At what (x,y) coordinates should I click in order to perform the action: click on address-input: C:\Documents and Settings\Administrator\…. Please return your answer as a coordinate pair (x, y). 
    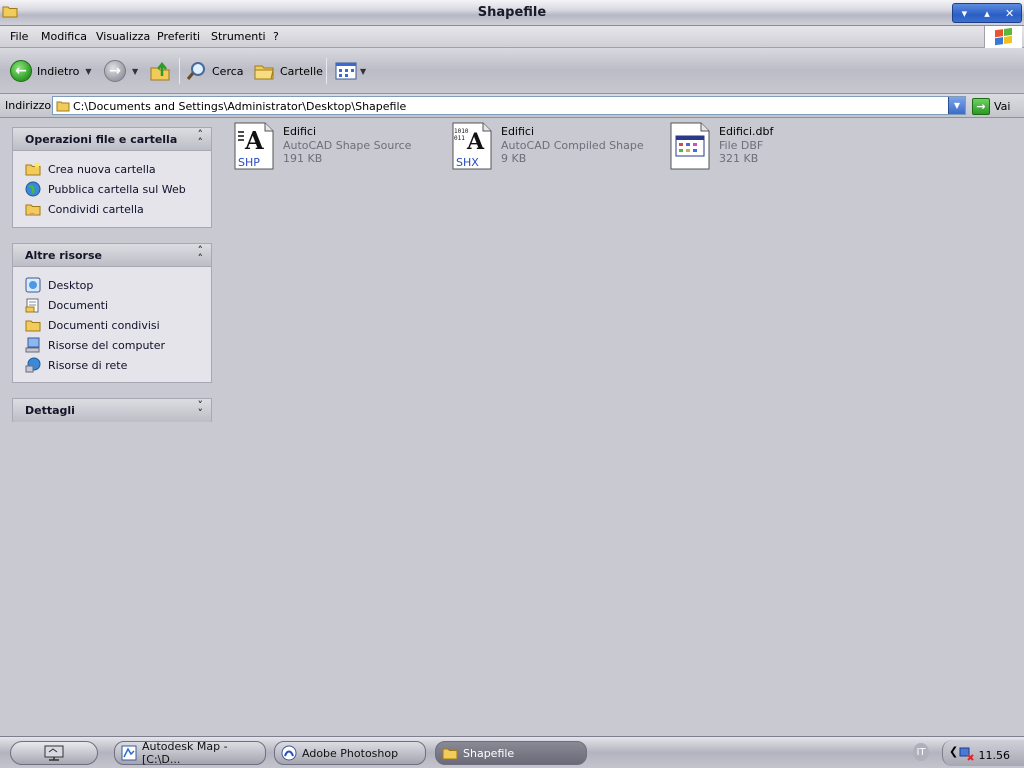
    Looking at the image, I should click on (509, 105).